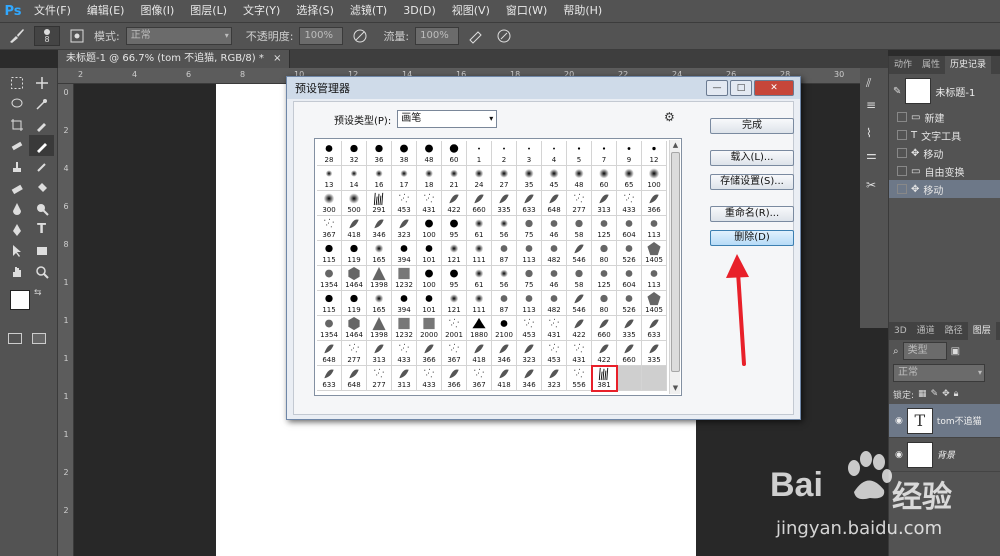  What do you see at coordinates (954, 331) in the screenshot?
I see `tab-paths: 路径` at bounding box center [954, 331].